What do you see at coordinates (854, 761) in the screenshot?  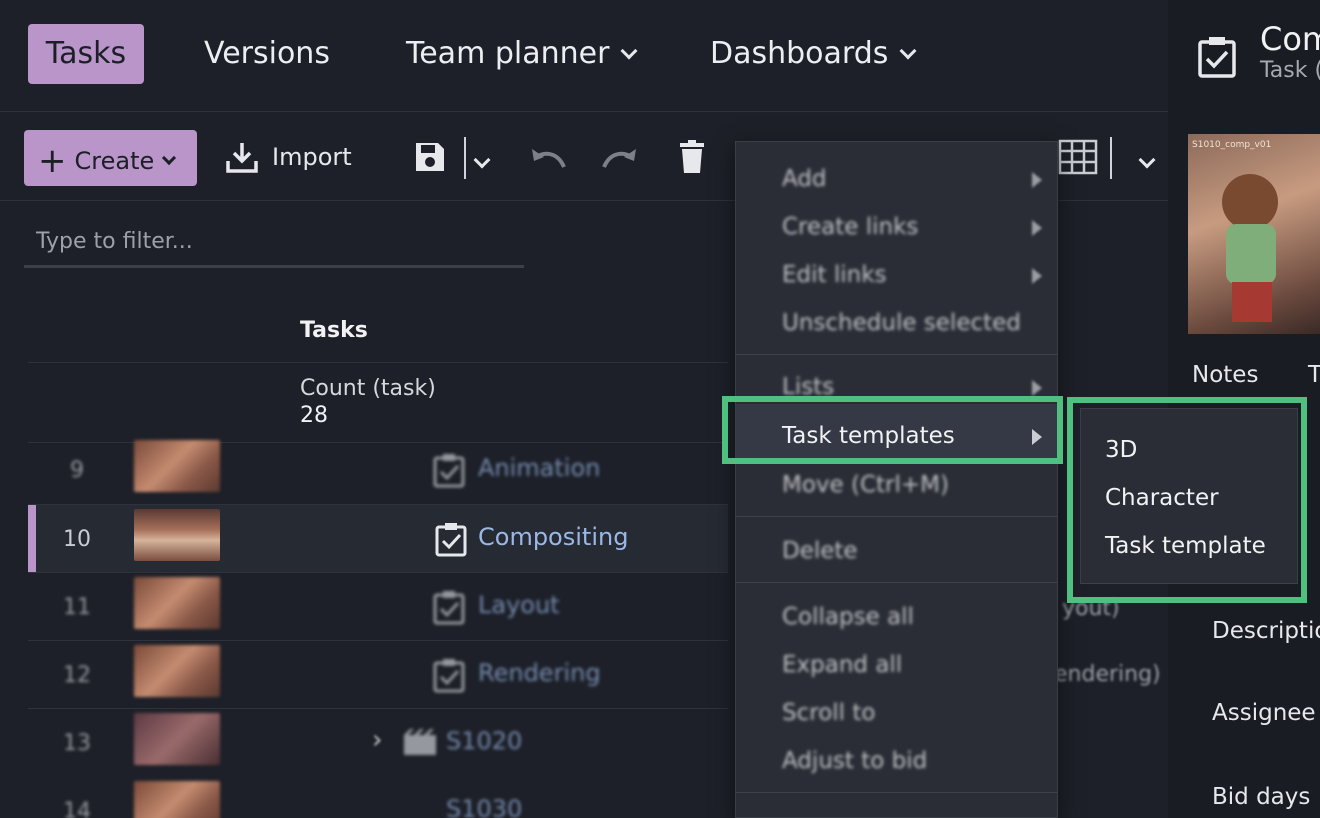 I see `menu-item-adjust-to-bid: Adjust to bid` at bounding box center [854, 761].